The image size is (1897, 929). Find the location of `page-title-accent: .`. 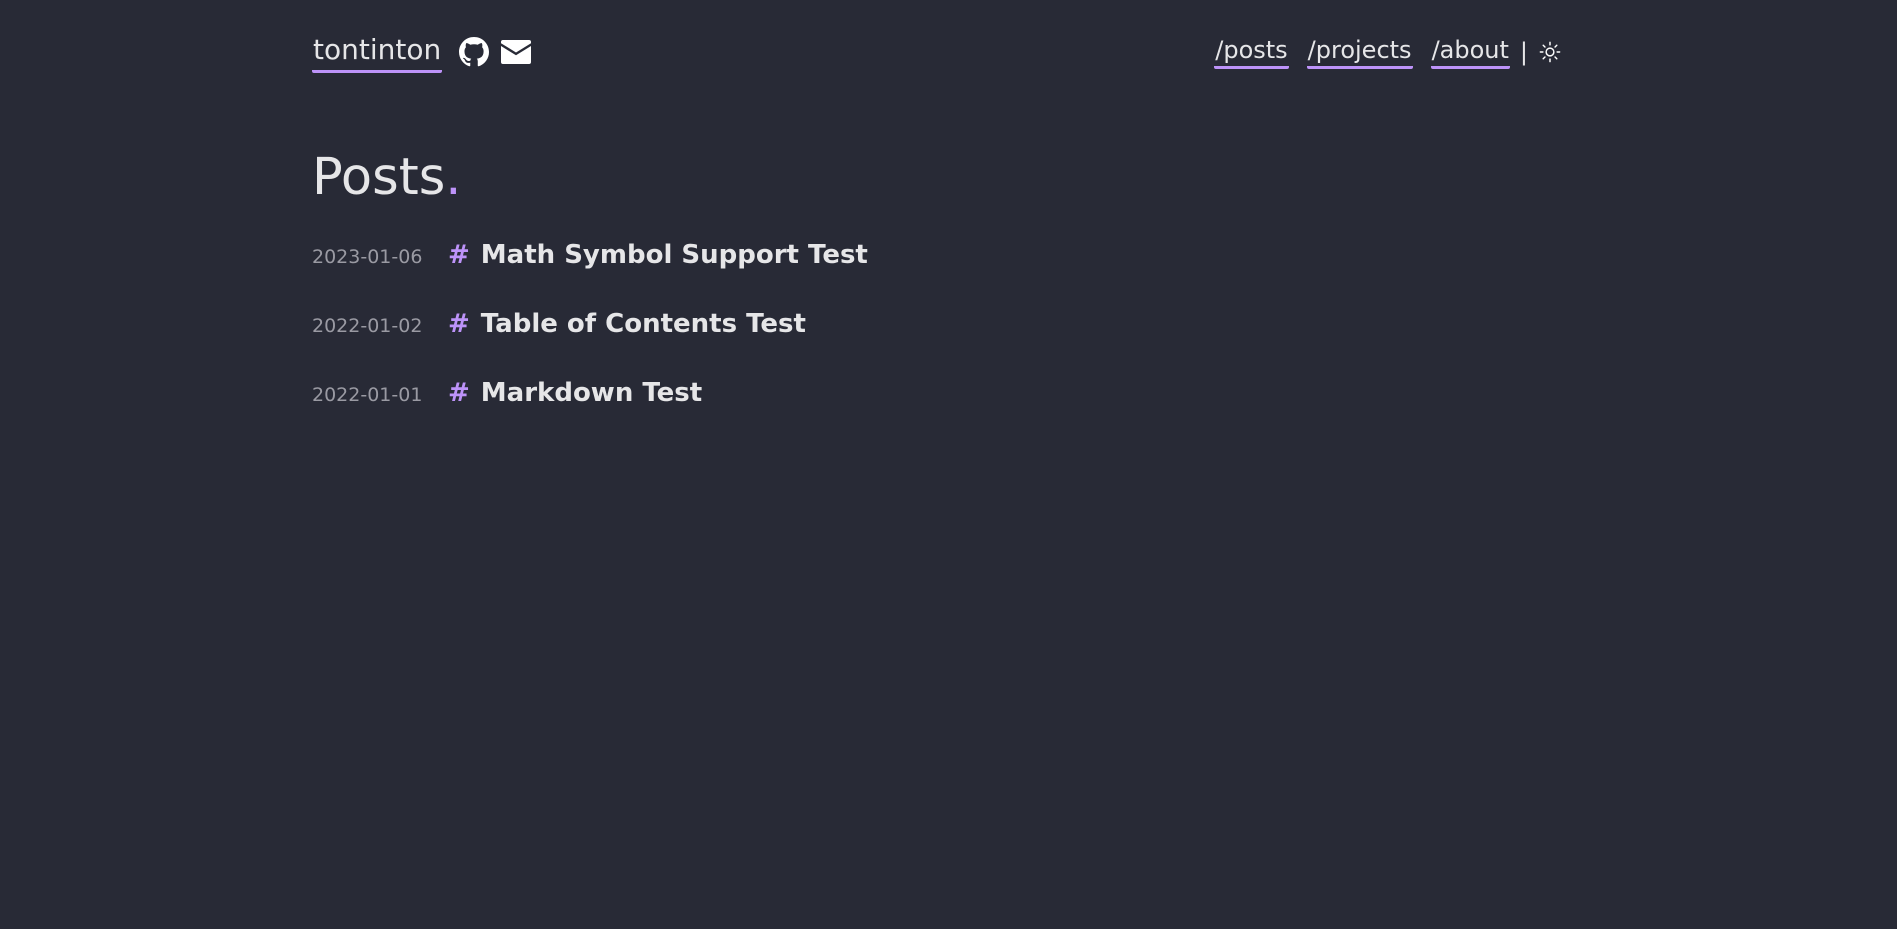

page-title-accent: . is located at coordinates (453, 177).